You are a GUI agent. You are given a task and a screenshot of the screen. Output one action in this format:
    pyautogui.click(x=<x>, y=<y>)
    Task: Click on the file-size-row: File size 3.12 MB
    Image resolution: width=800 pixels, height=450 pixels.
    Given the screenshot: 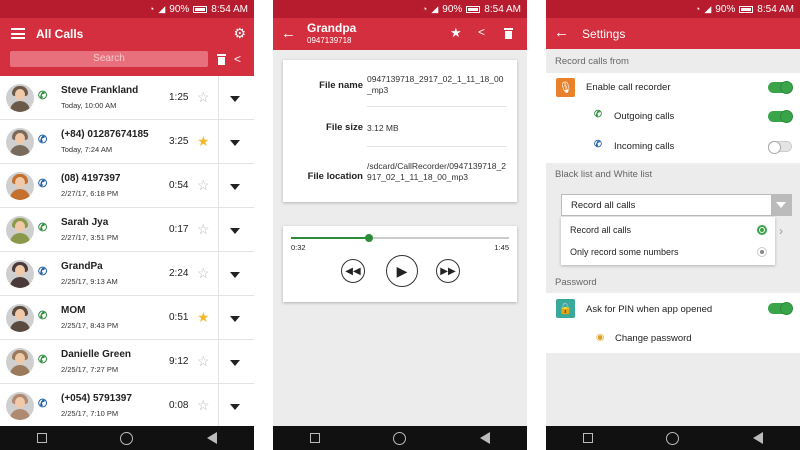 What is the action you would take?
    pyautogui.click(x=400, y=131)
    